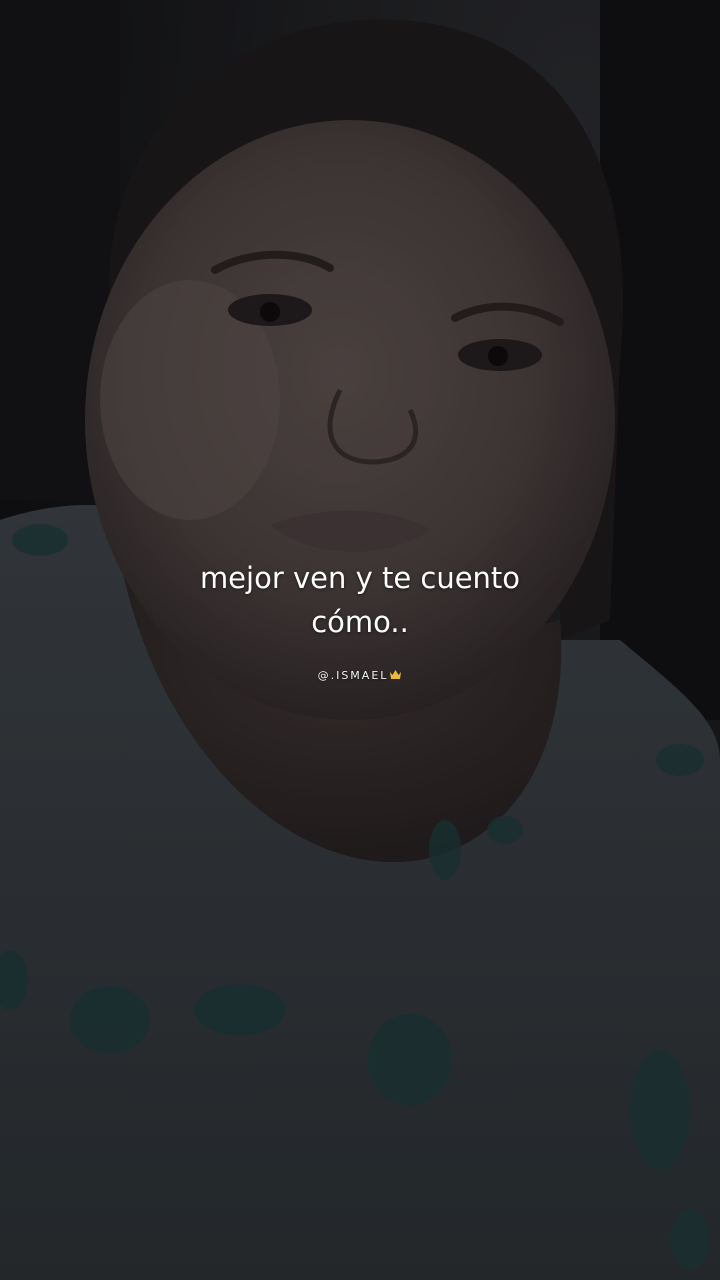 The height and width of the screenshot is (1280, 720). What do you see at coordinates (353, 675) in the screenshot?
I see `watermark-handle: @.ISMAEL` at bounding box center [353, 675].